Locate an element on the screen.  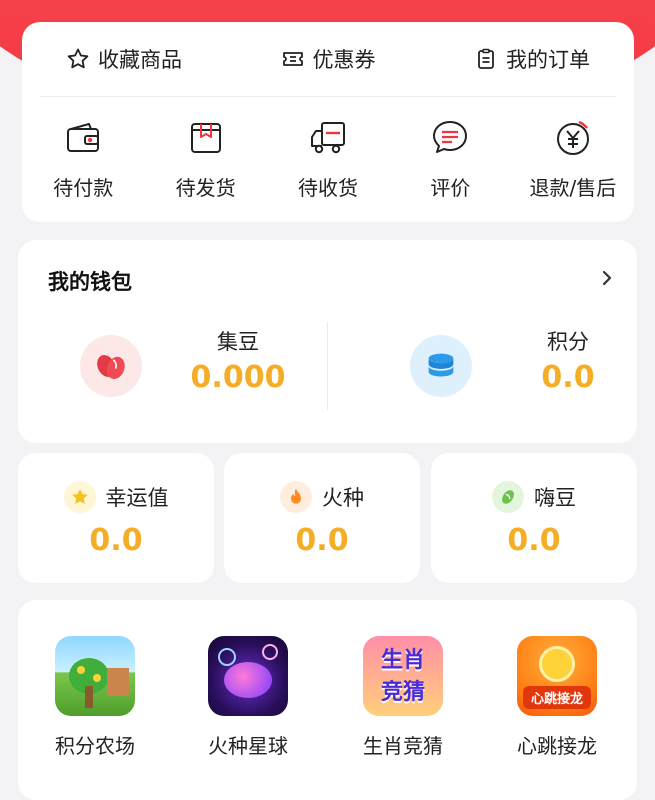
review-label: 评价 is located at coordinates (450, 188).